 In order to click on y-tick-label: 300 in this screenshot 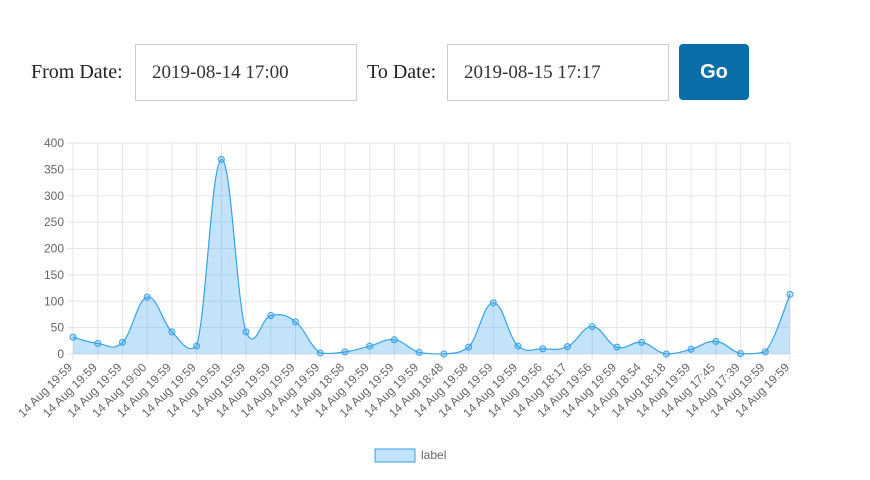, I will do `click(54, 196)`.